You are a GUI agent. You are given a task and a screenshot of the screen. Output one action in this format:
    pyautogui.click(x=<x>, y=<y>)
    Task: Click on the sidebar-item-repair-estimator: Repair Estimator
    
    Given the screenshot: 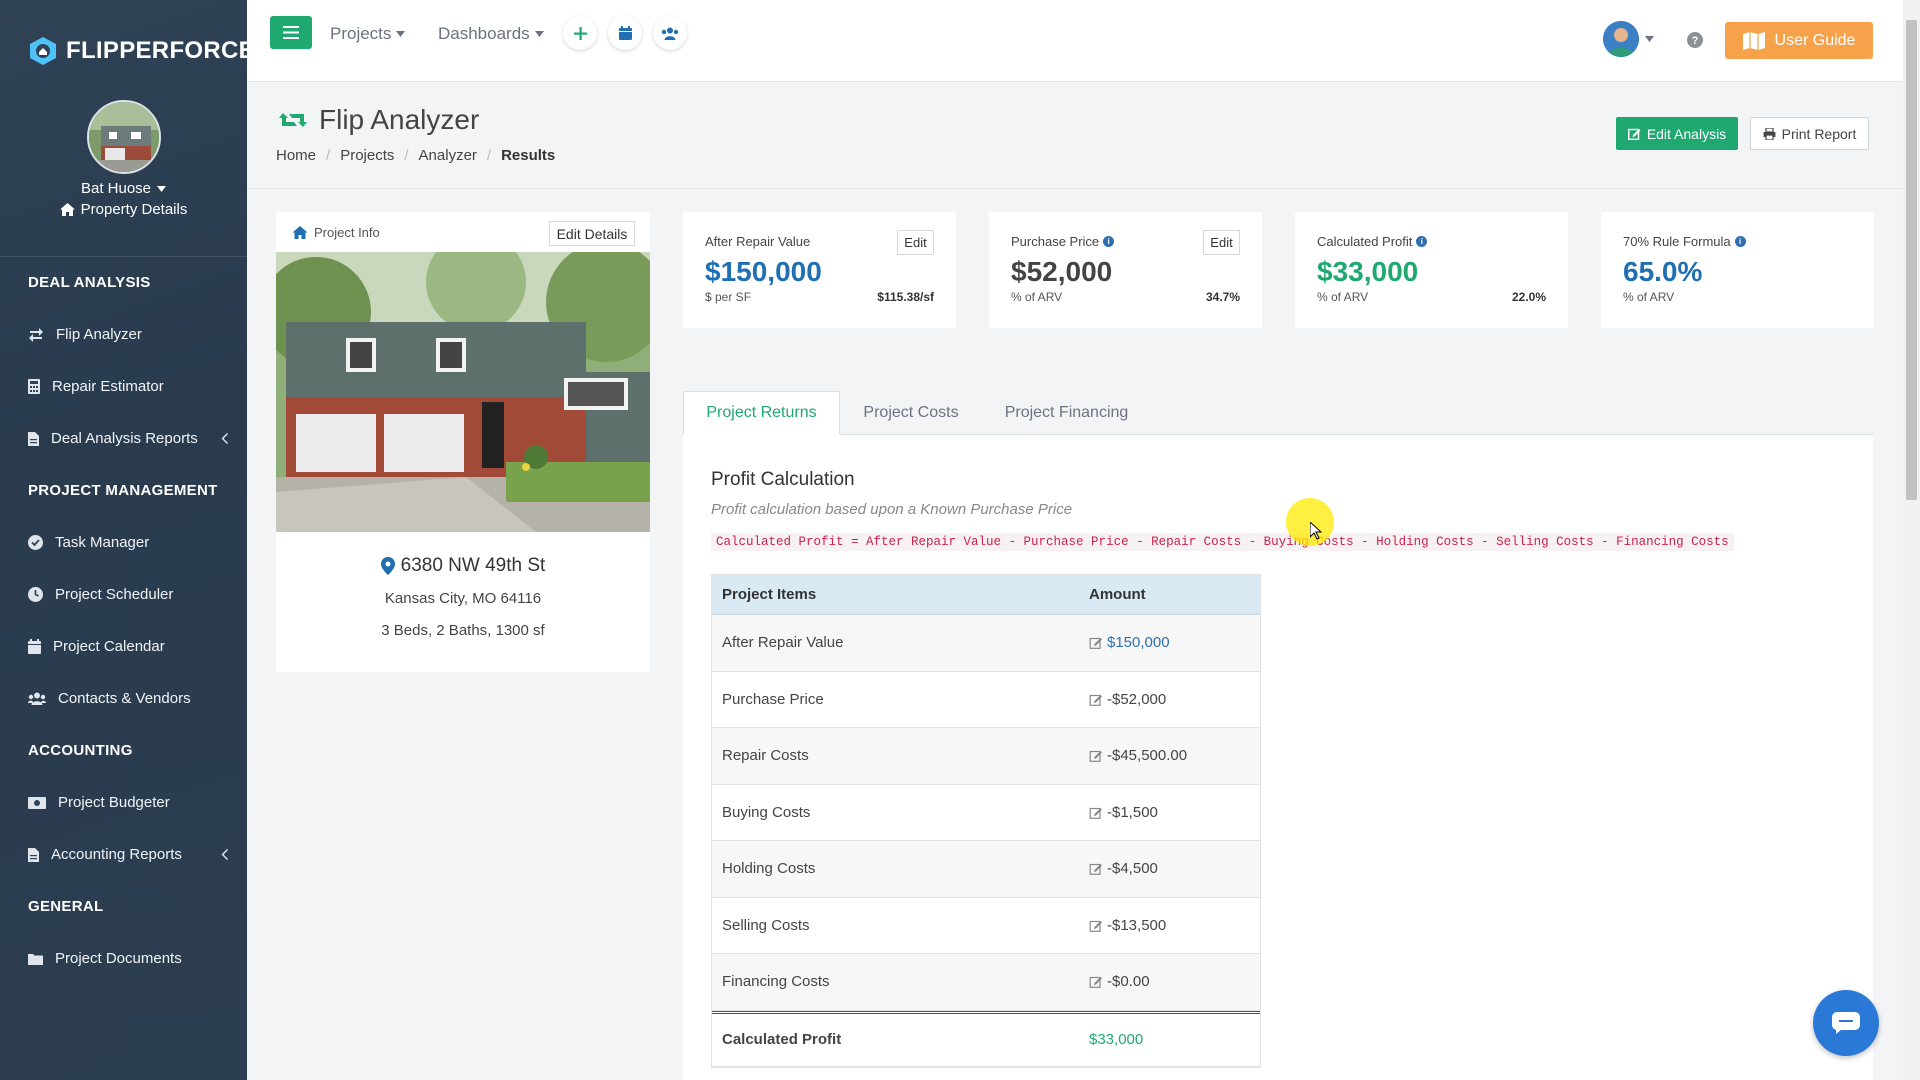 What is the action you would take?
    pyautogui.click(x=128, y=386)
    